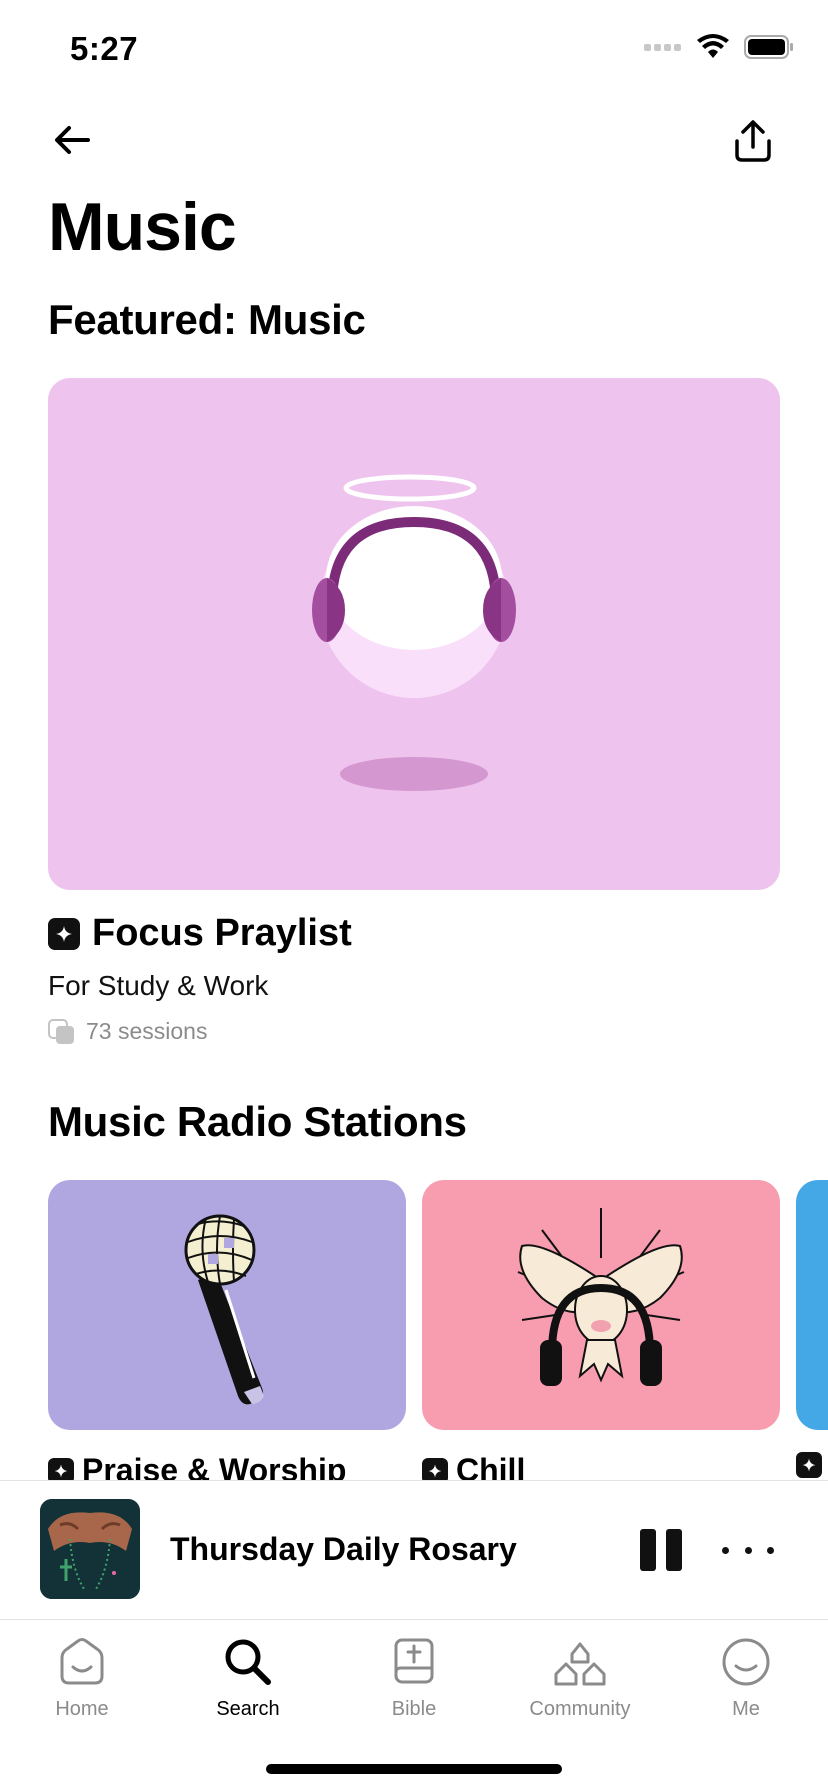 This screenshot has width=828, height=1792. Describe the element at coordinates (147, 1031) in the screenshot. I see `sessions-count: 73 sessions` at that location.